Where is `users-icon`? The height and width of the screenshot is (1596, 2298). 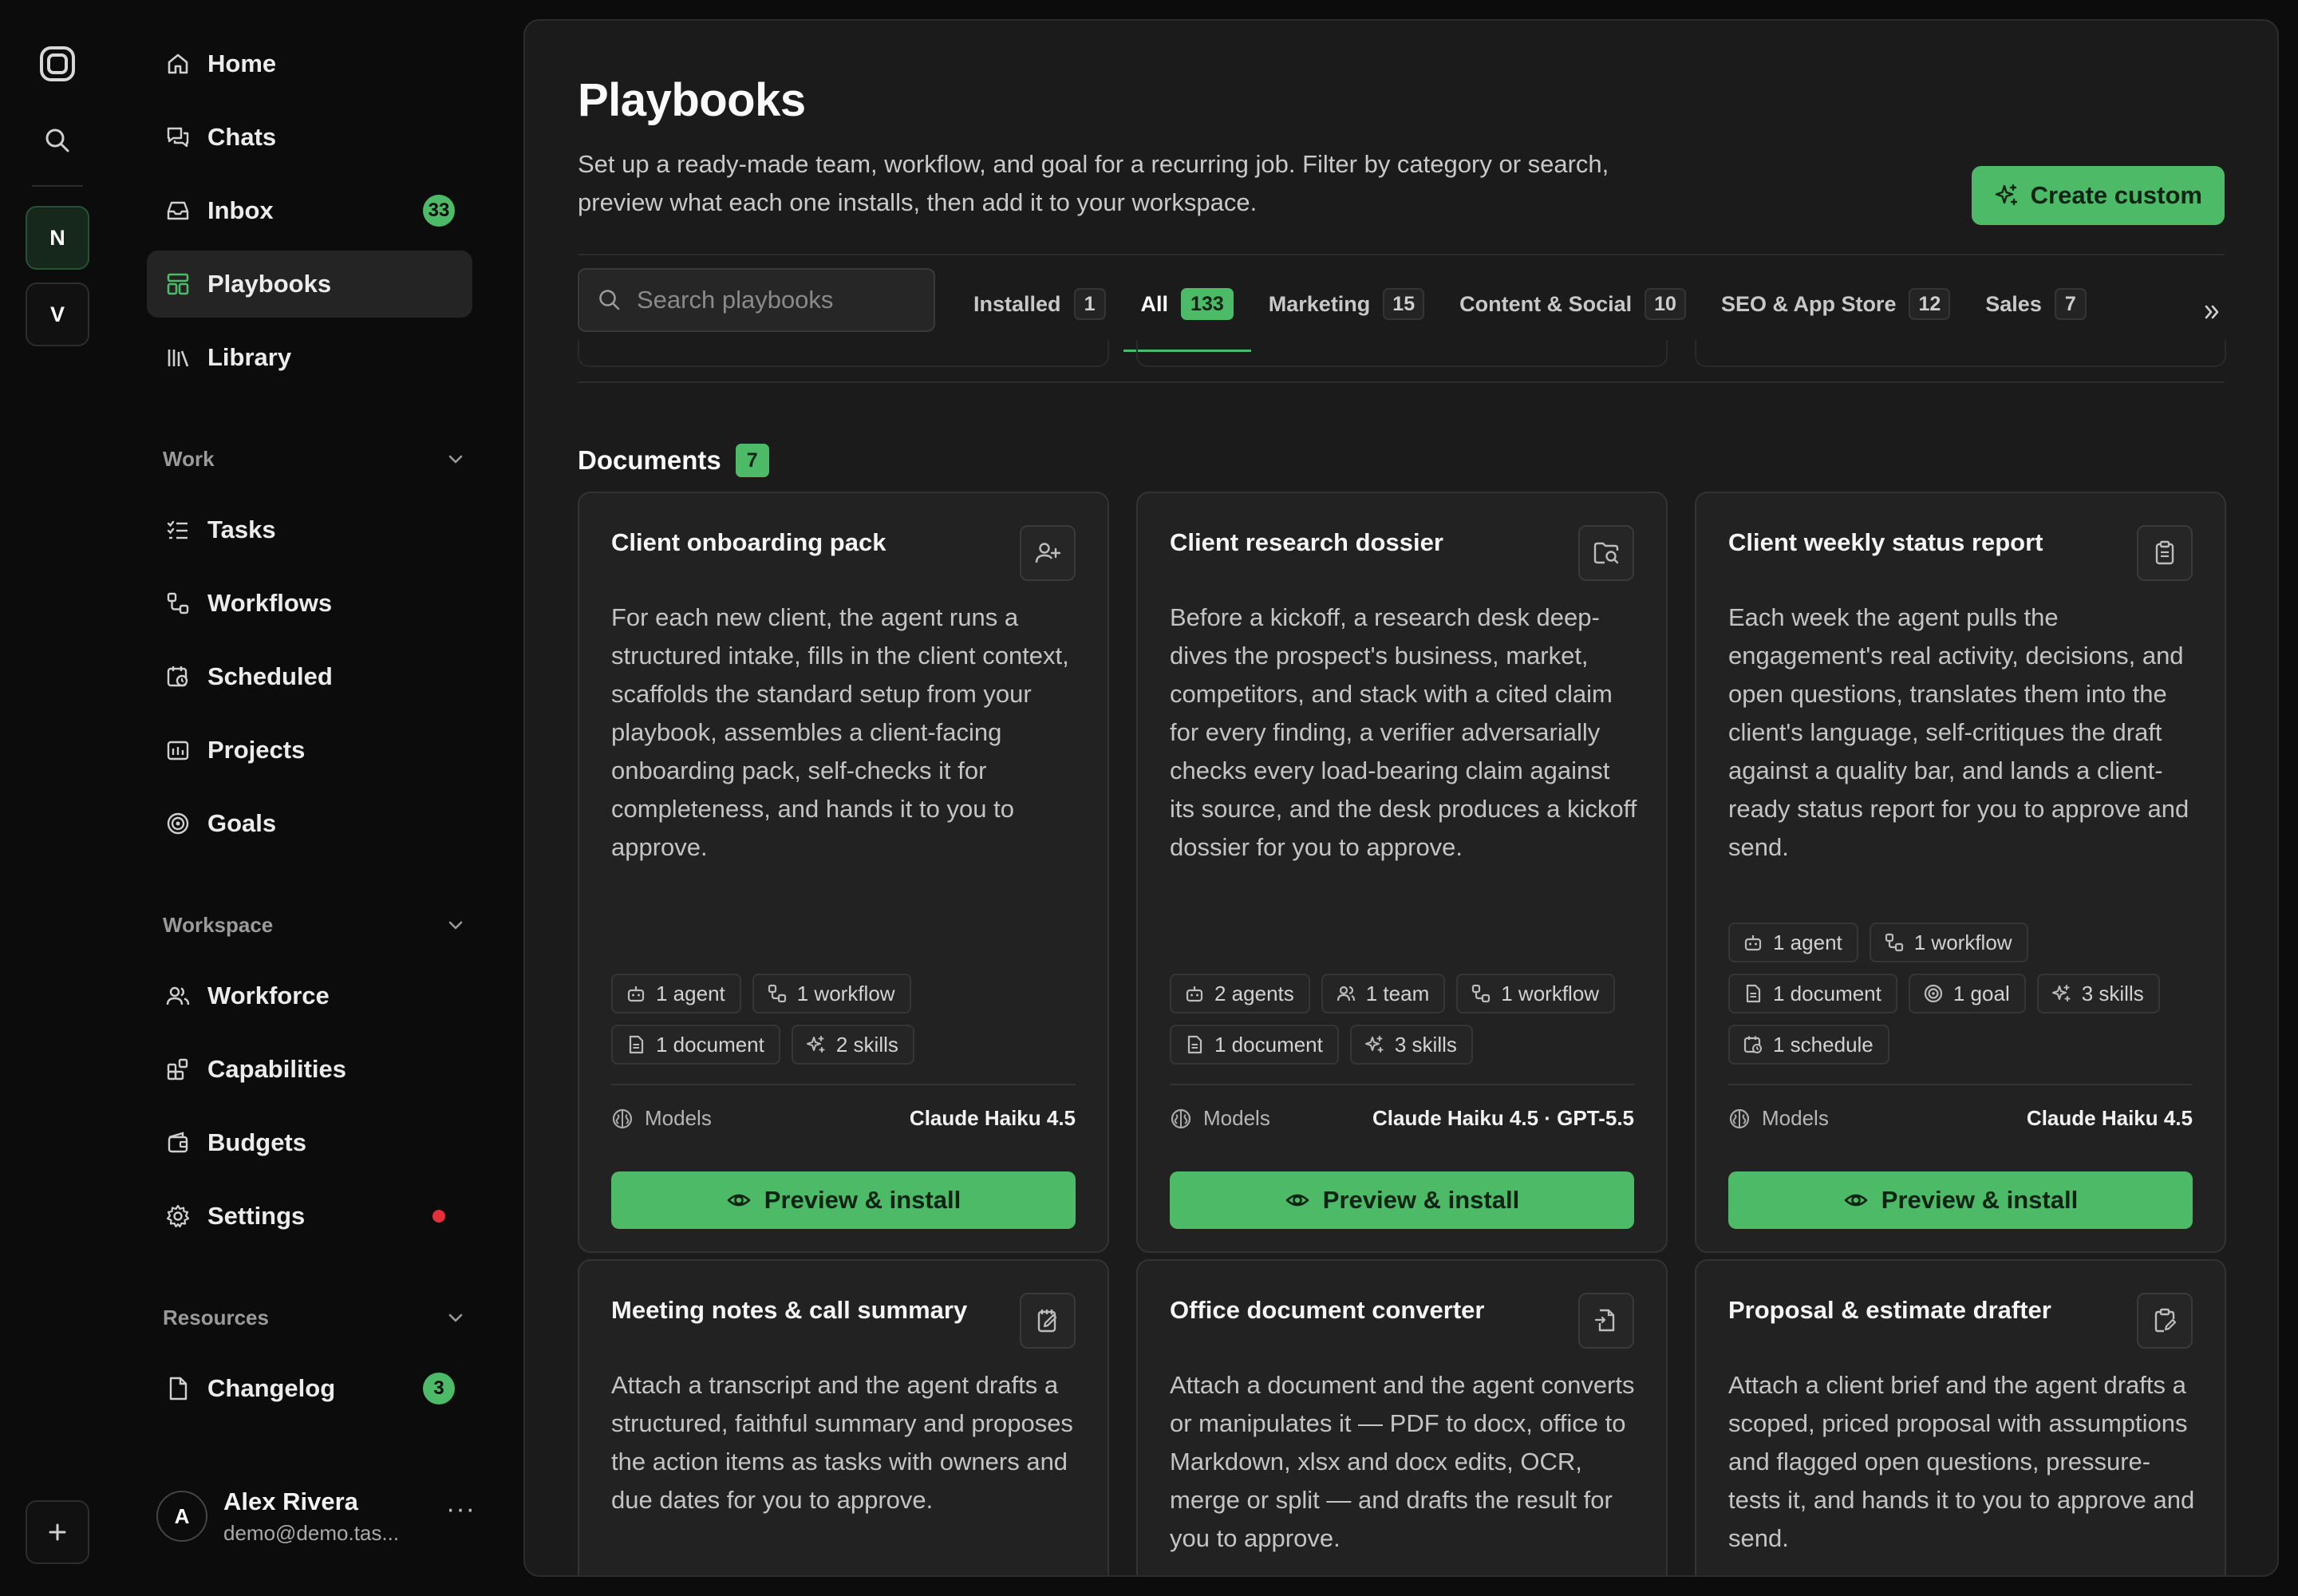 users-icon is located at coordinates (1346, 993).